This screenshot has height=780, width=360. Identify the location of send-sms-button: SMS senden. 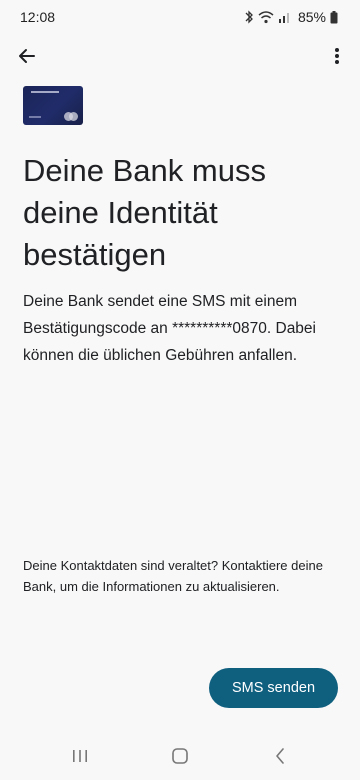
(273, 688).